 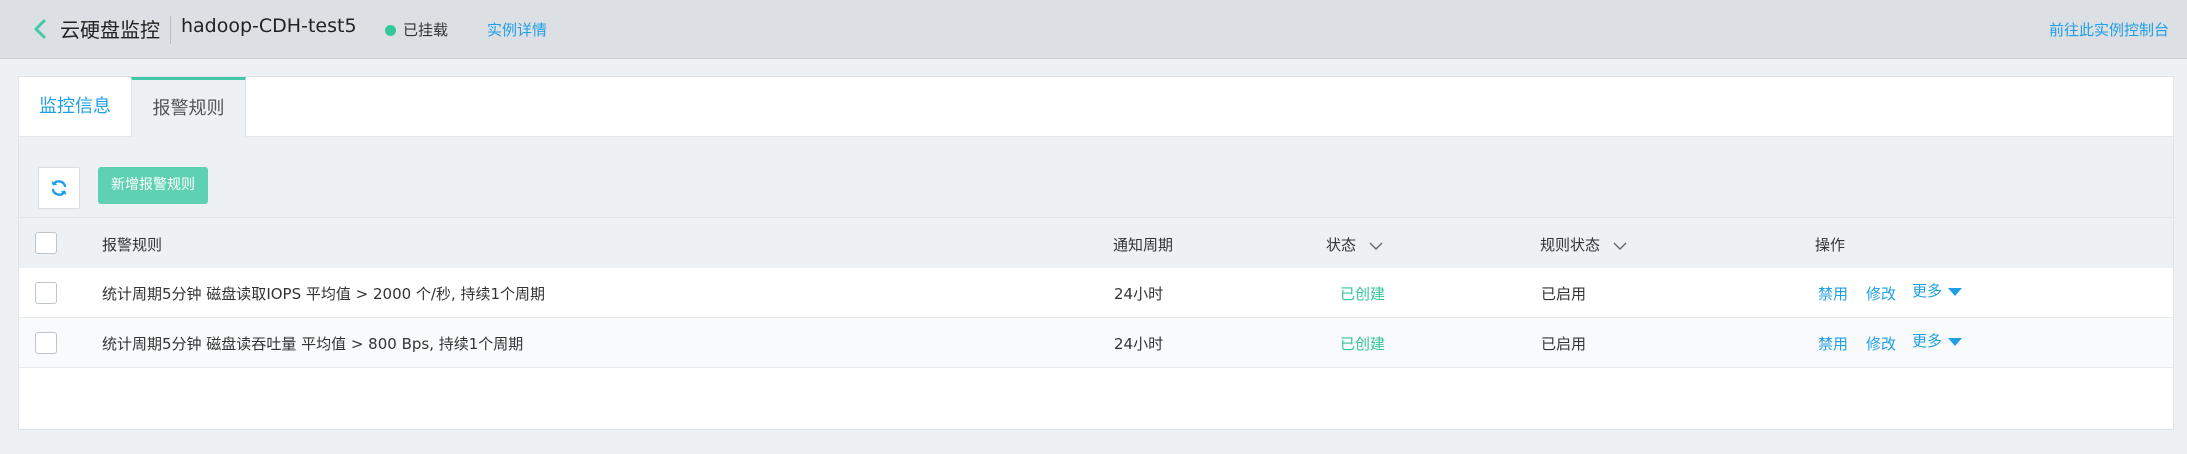 What do you see at coordinates (1570, 245) in the screenshot?
I see `column-header-rule-status-label: 规则状态` at bounding box center [1570, 245].